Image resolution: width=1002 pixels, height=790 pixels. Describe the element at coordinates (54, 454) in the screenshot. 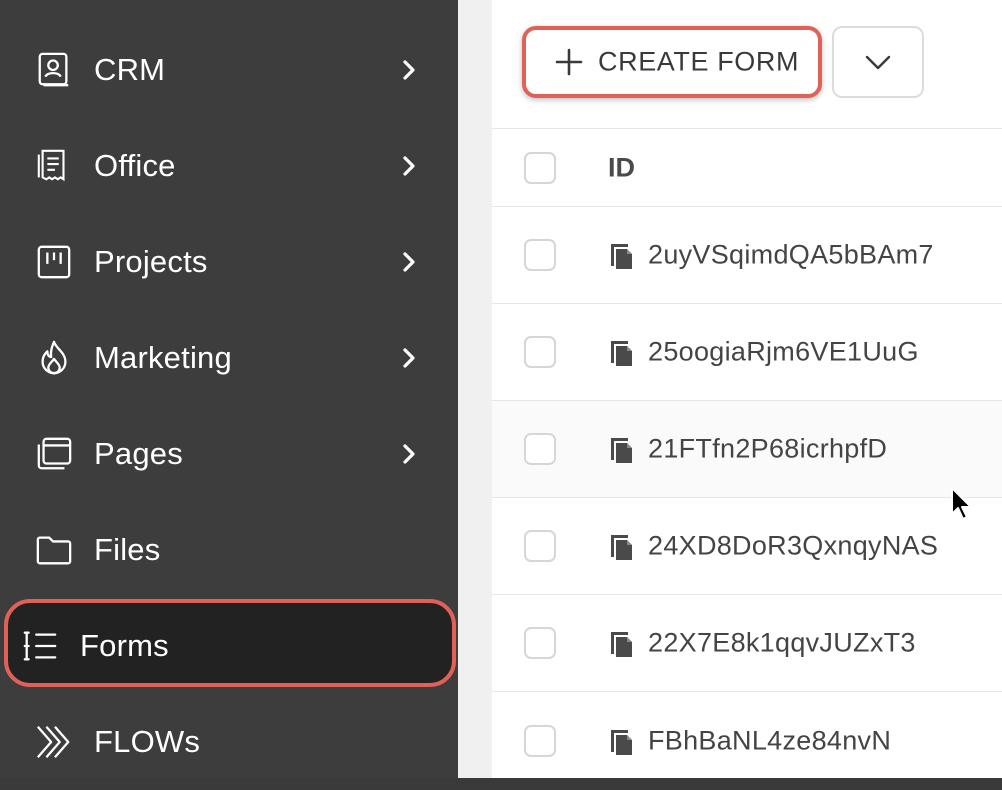

I see `browser-windows-icon` at that location.